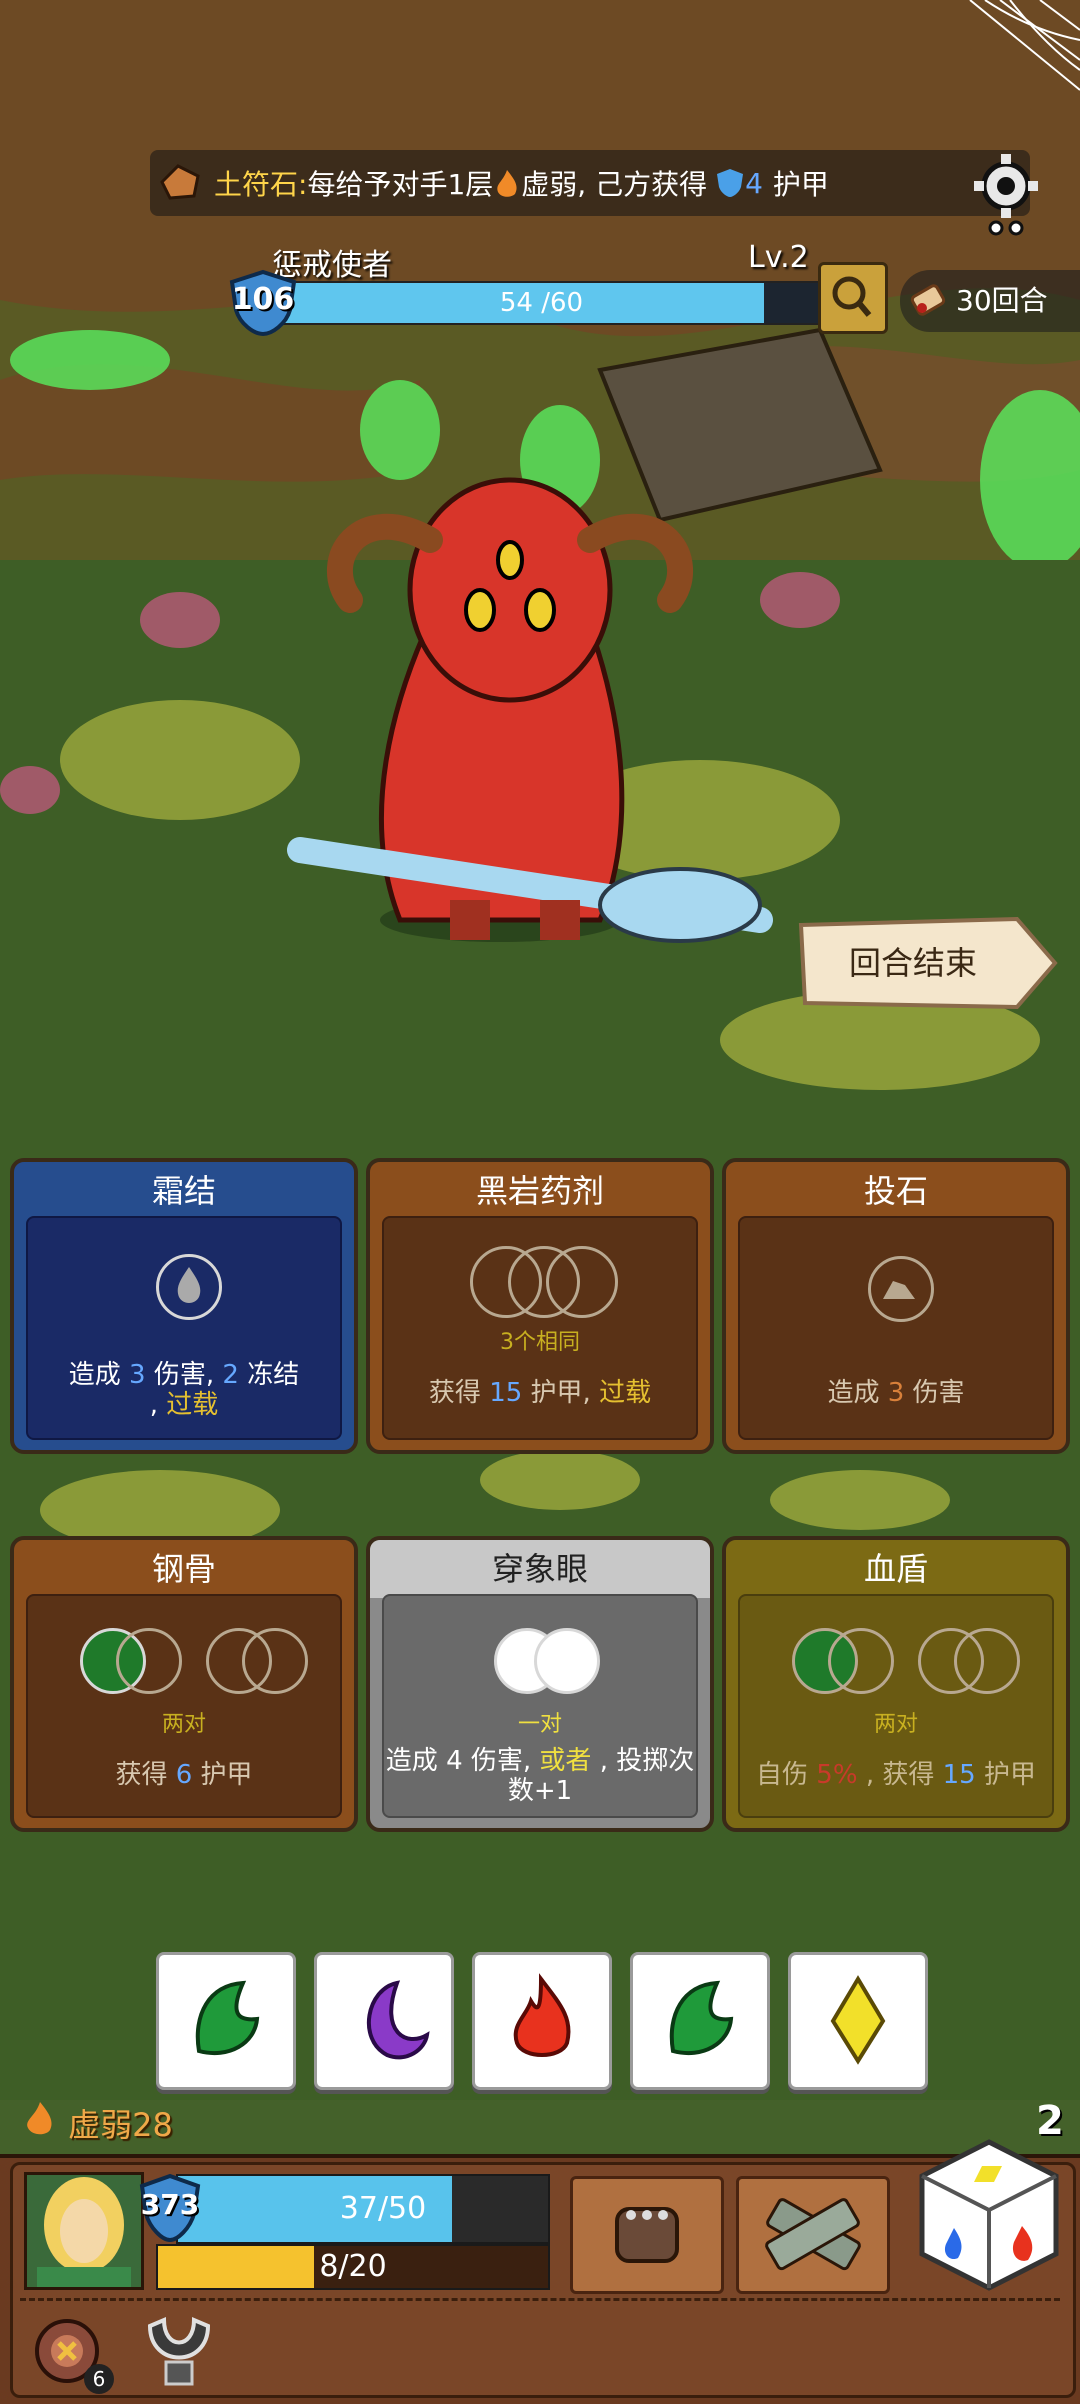 This screenshot has width=1080, height=2404. What do you see at coordinates (540, 1569) in the screenshot?
I see `card-title: 穿象眼` at bounding box center [540, 1569].